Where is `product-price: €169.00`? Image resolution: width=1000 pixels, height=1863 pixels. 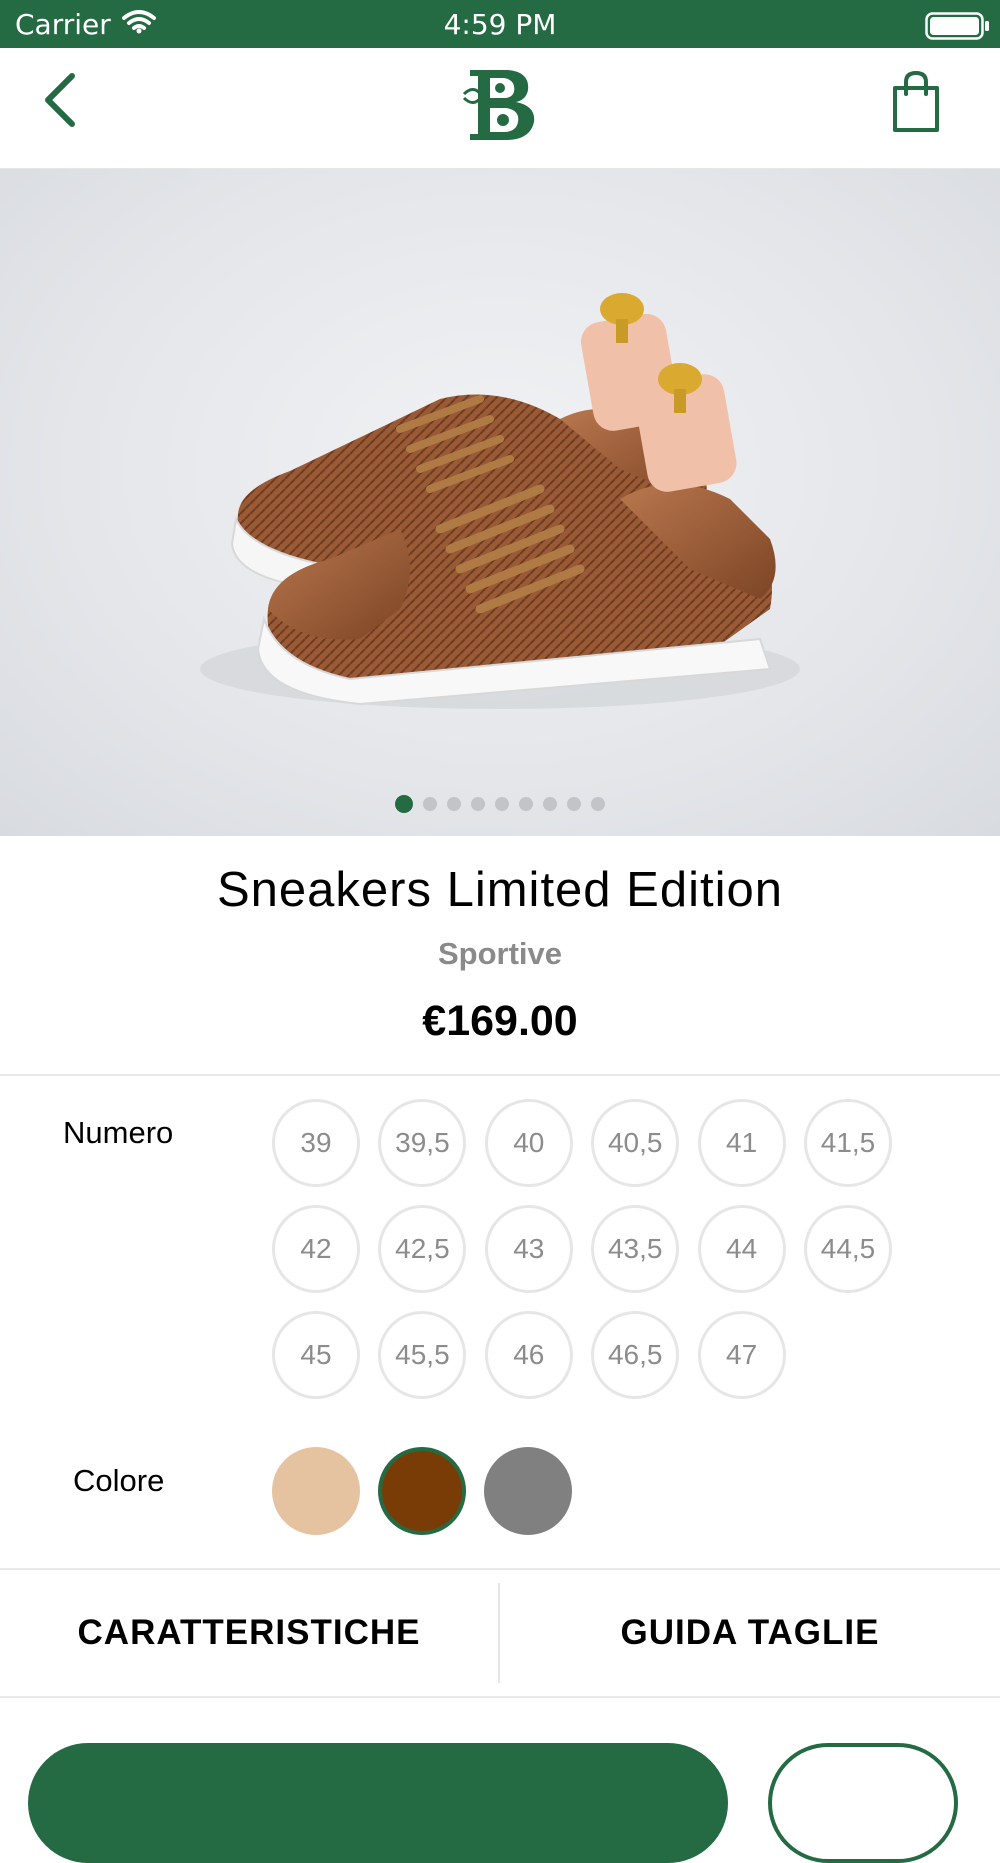
product-price: €169.00 is located at coordinates (500, 1021).